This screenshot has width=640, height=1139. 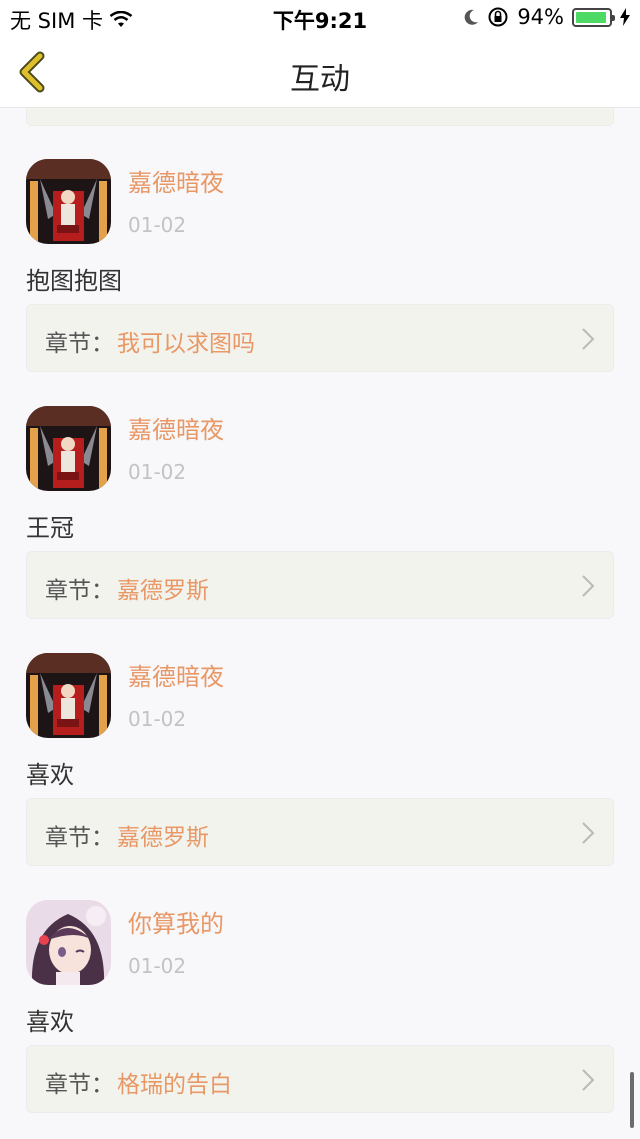 I want to click on previous-chapter-card, so click(x=320, y=117).